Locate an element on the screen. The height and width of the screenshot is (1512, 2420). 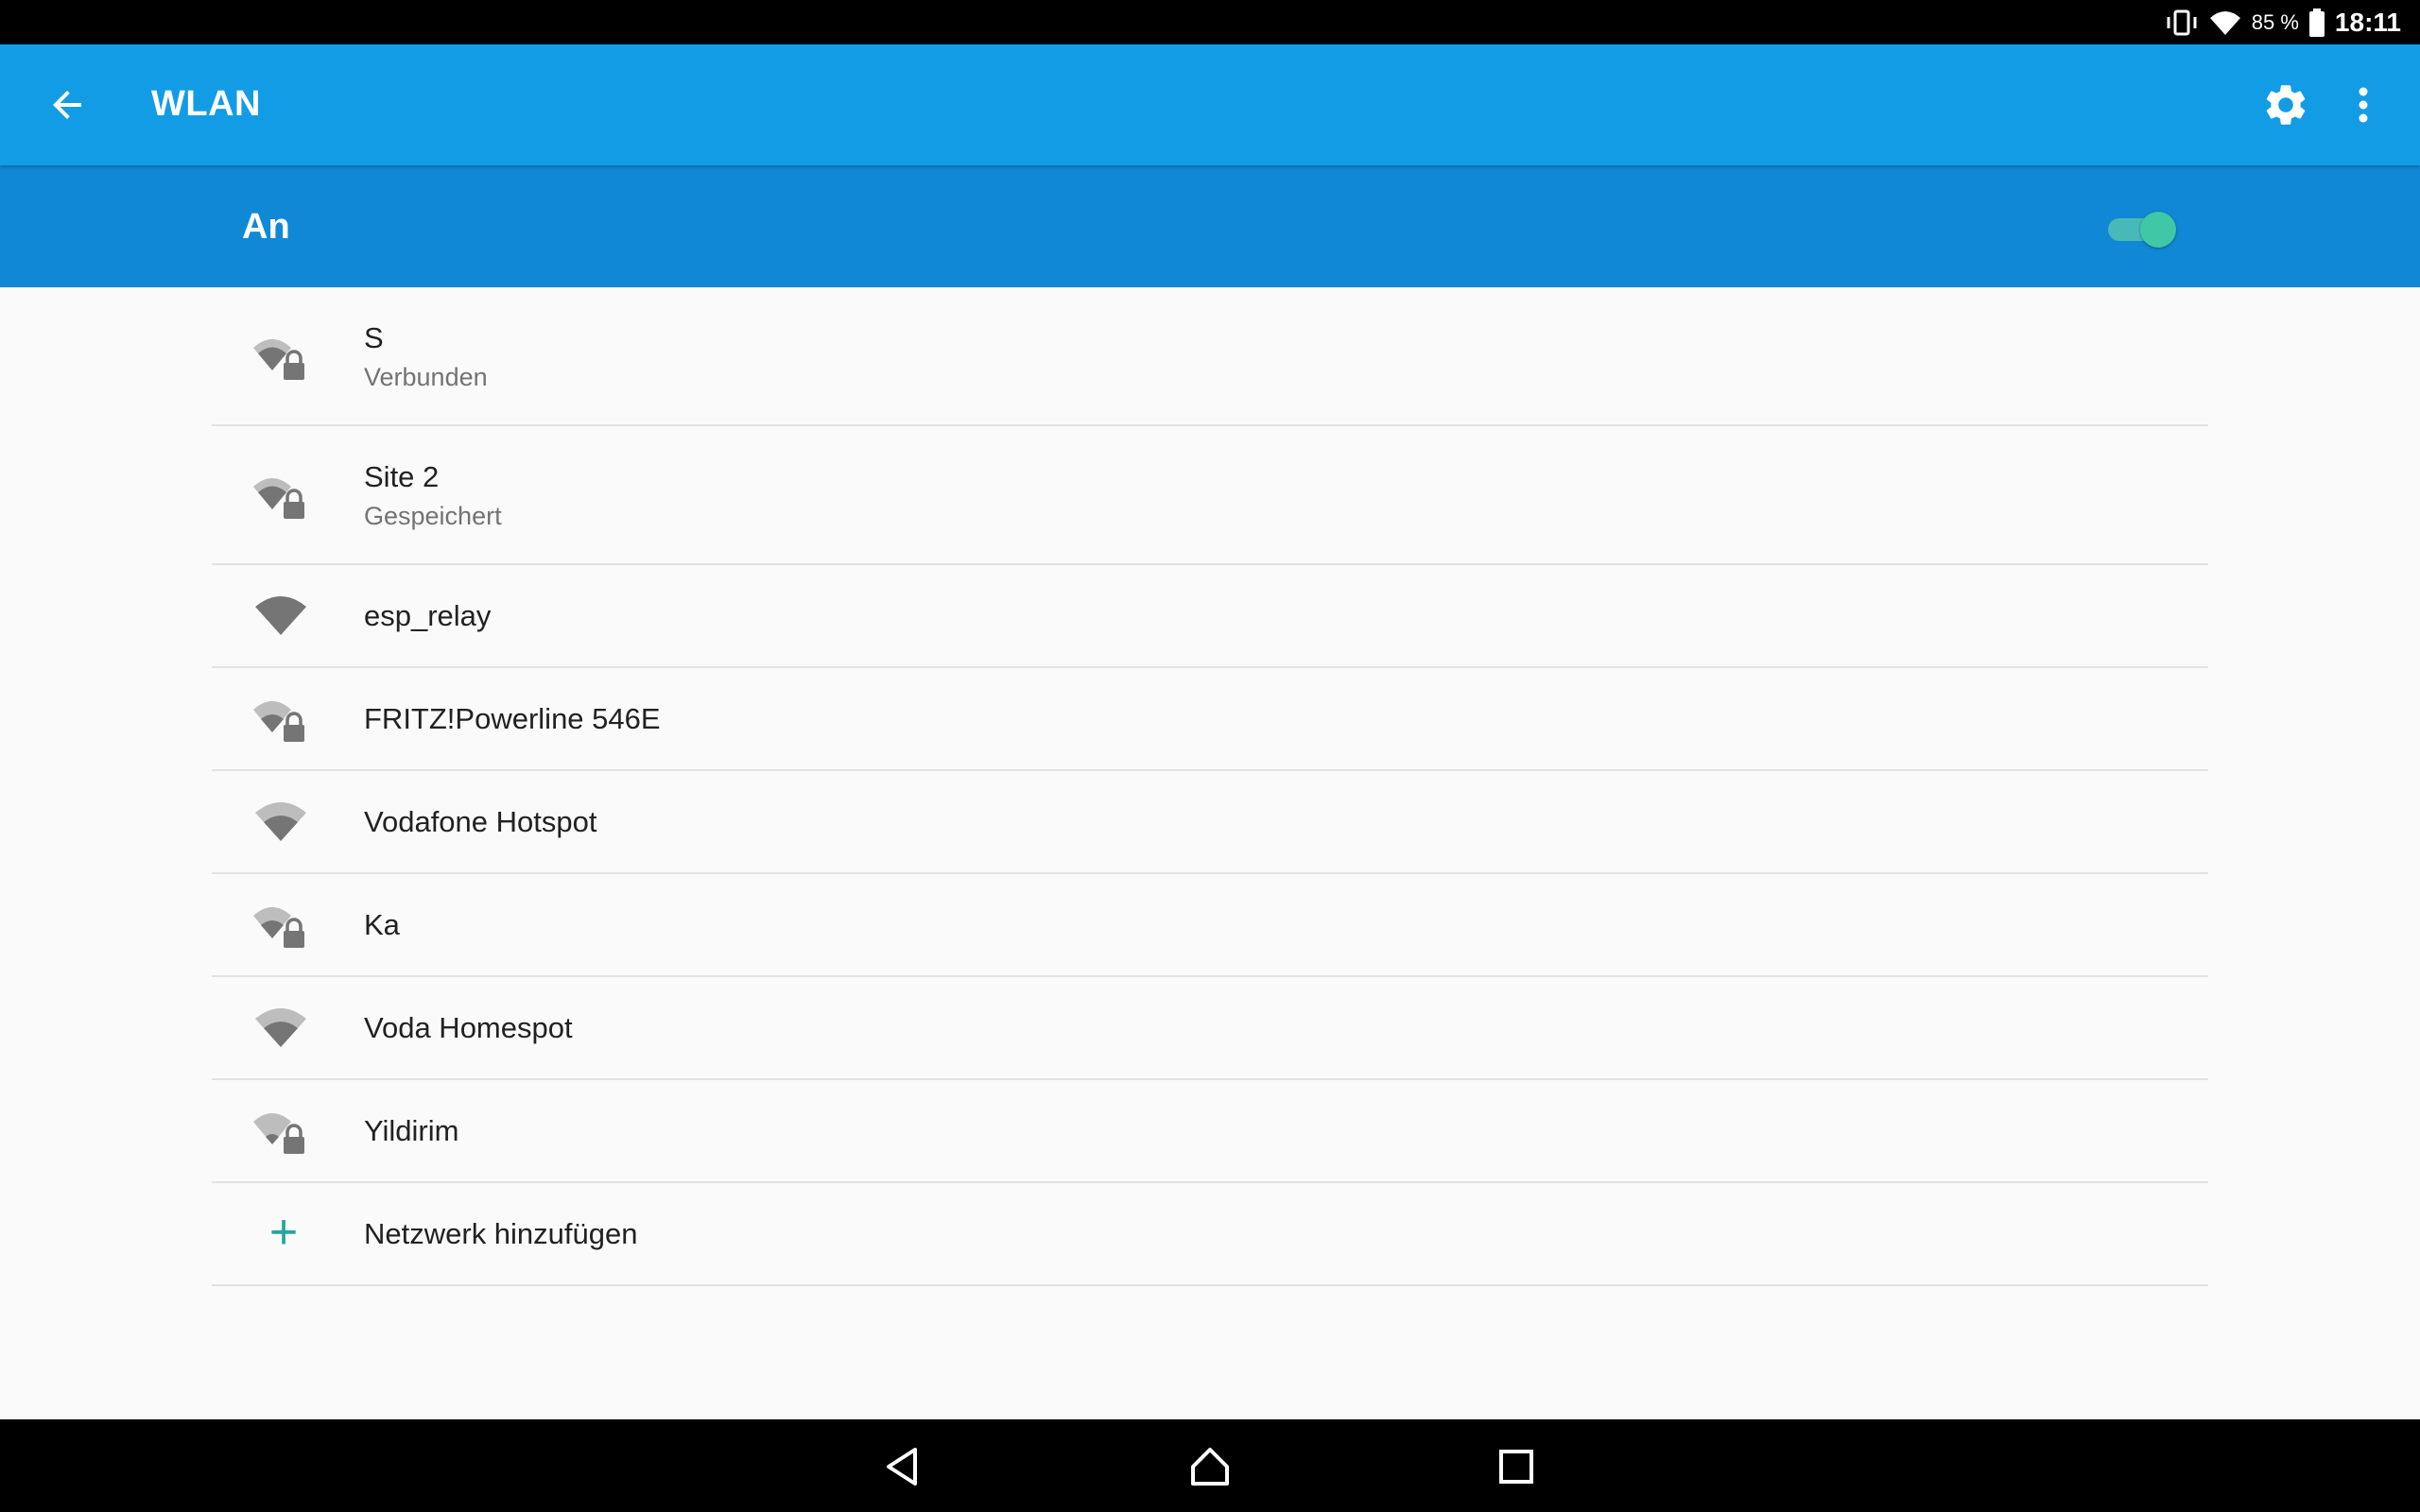
network-row: Site 2 Gespeichert is located at coordinates (1210, 495).